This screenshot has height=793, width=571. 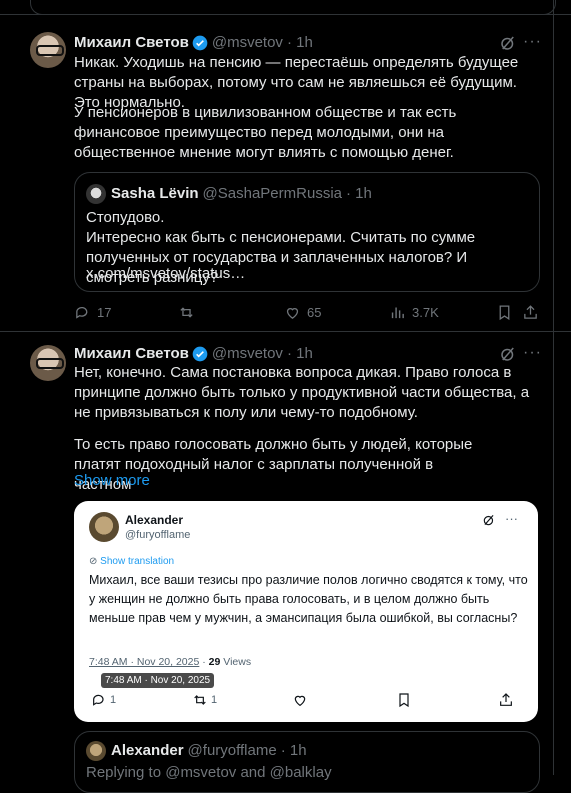 I want to click on views-icon, so click(x=397, y=313).